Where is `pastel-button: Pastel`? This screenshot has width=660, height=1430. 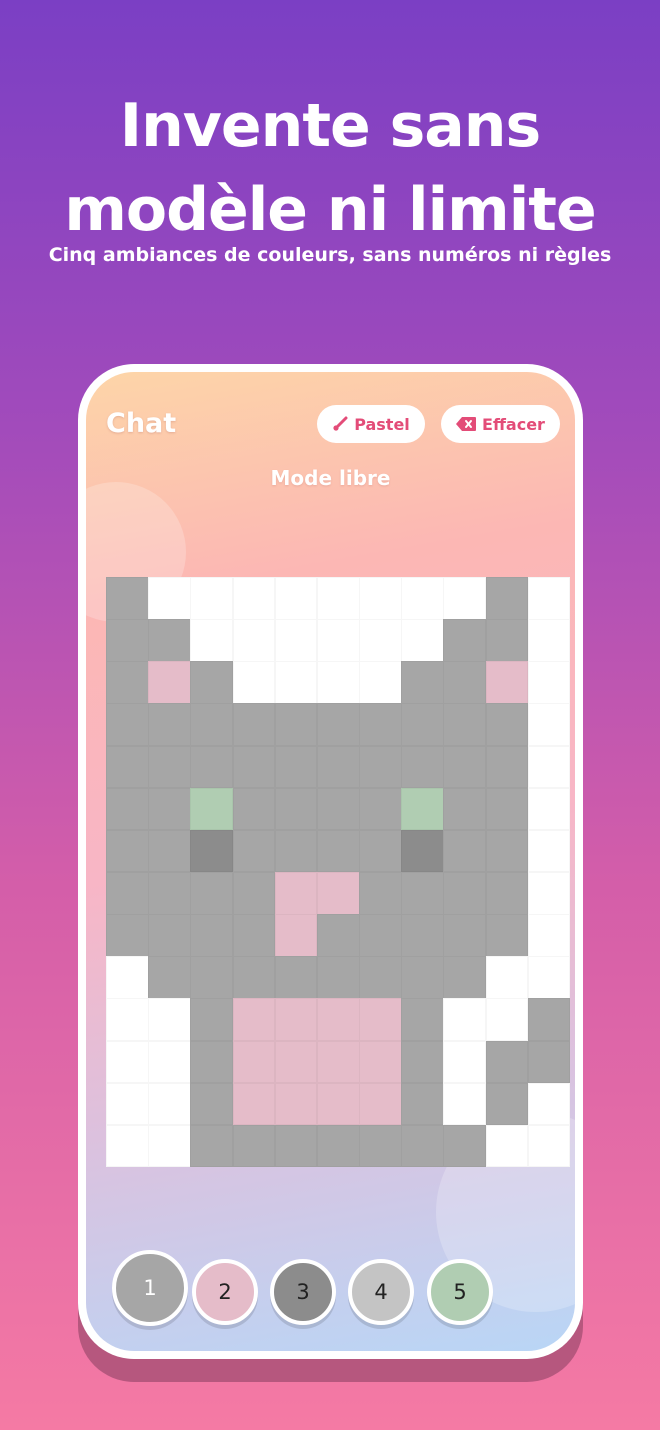 pastel-button: Pastel is located at coordinates (371, 424).